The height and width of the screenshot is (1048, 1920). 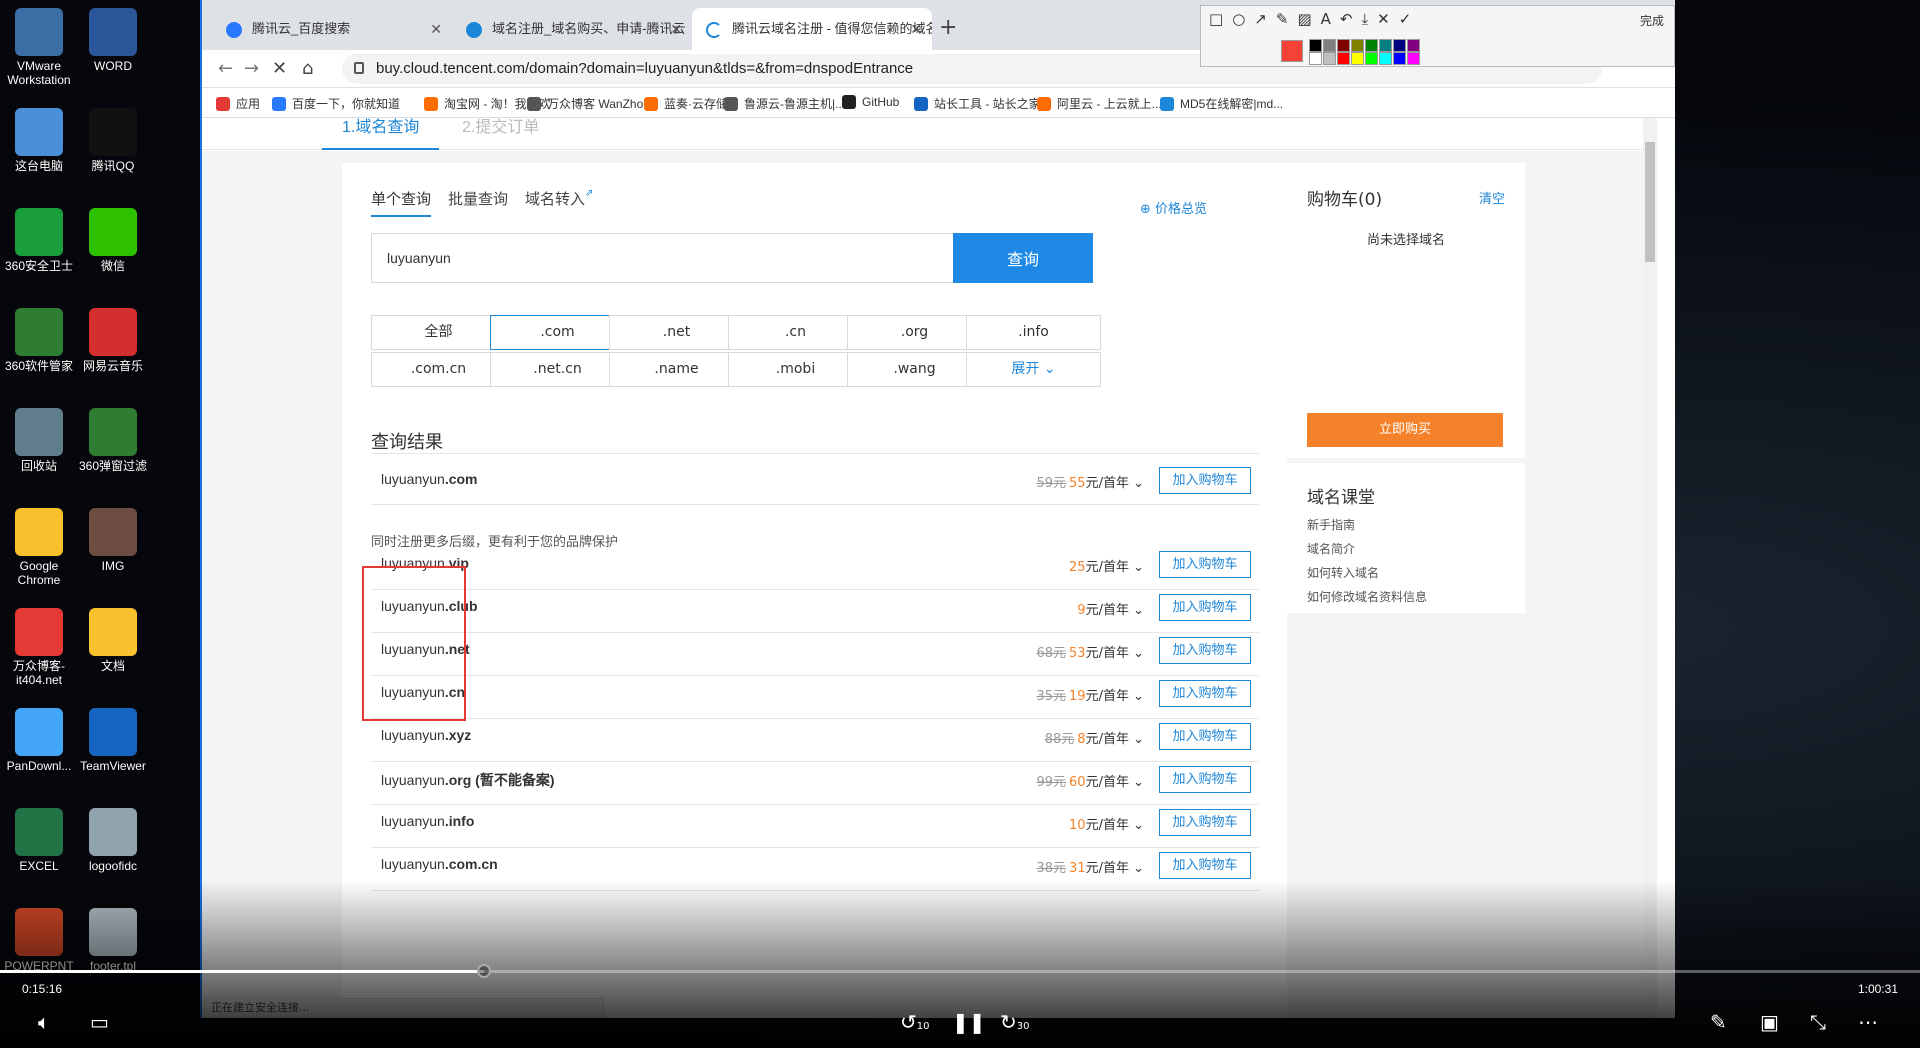 What do you see at coordinates (99, 1022) in the screenshot?
I see `subtitles-icon: ▭` at bounding box center [99, 1022].